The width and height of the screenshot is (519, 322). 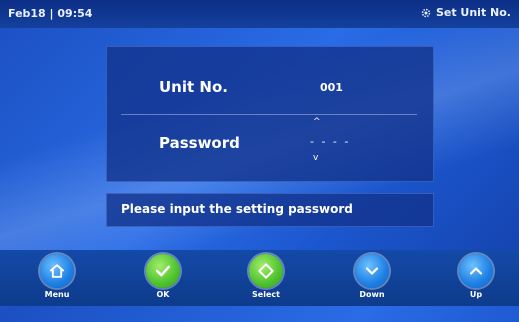 I want to click on home-icon, so click(x=57, y=271).